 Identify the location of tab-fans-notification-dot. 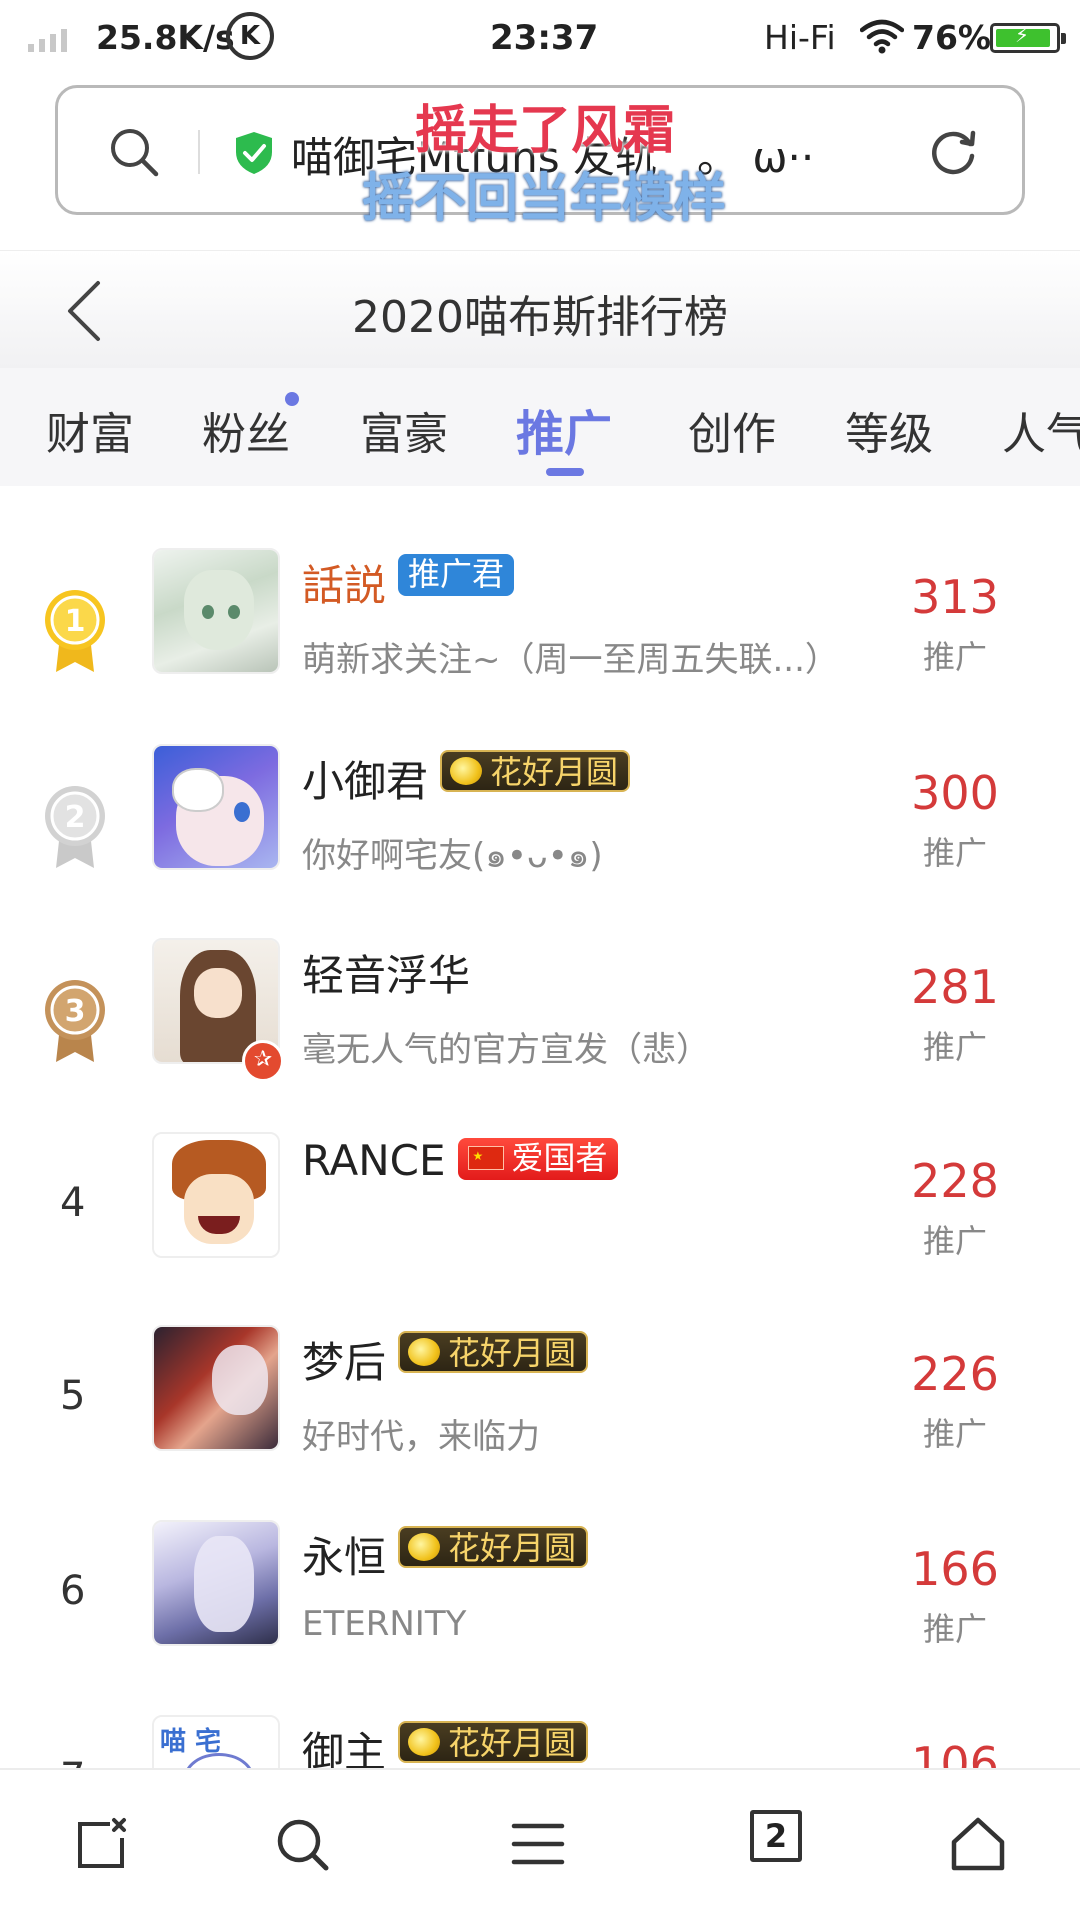
(292, 399).